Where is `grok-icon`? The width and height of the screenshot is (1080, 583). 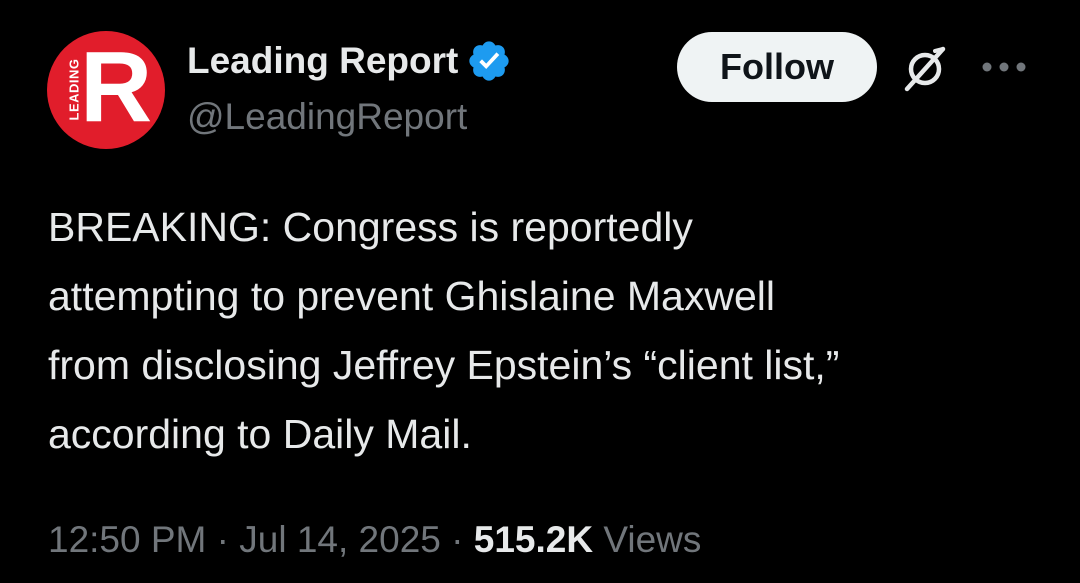
grok-icon is located at coordinates (925, 68).